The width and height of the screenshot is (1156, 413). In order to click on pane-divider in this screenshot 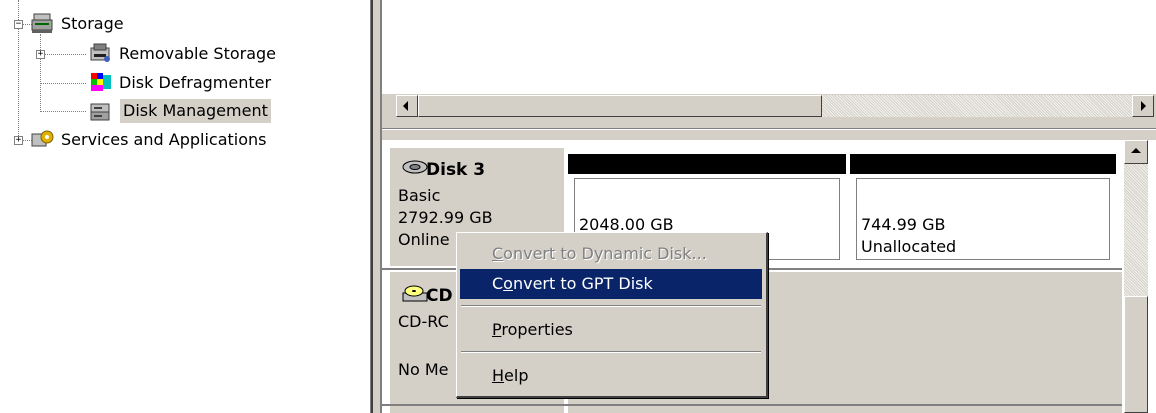, I will do `click(769, 129)`.